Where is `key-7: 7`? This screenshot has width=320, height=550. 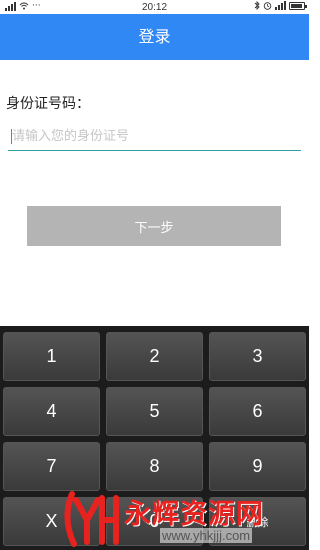 key-7: 7 is located at coordinates (51, 466).